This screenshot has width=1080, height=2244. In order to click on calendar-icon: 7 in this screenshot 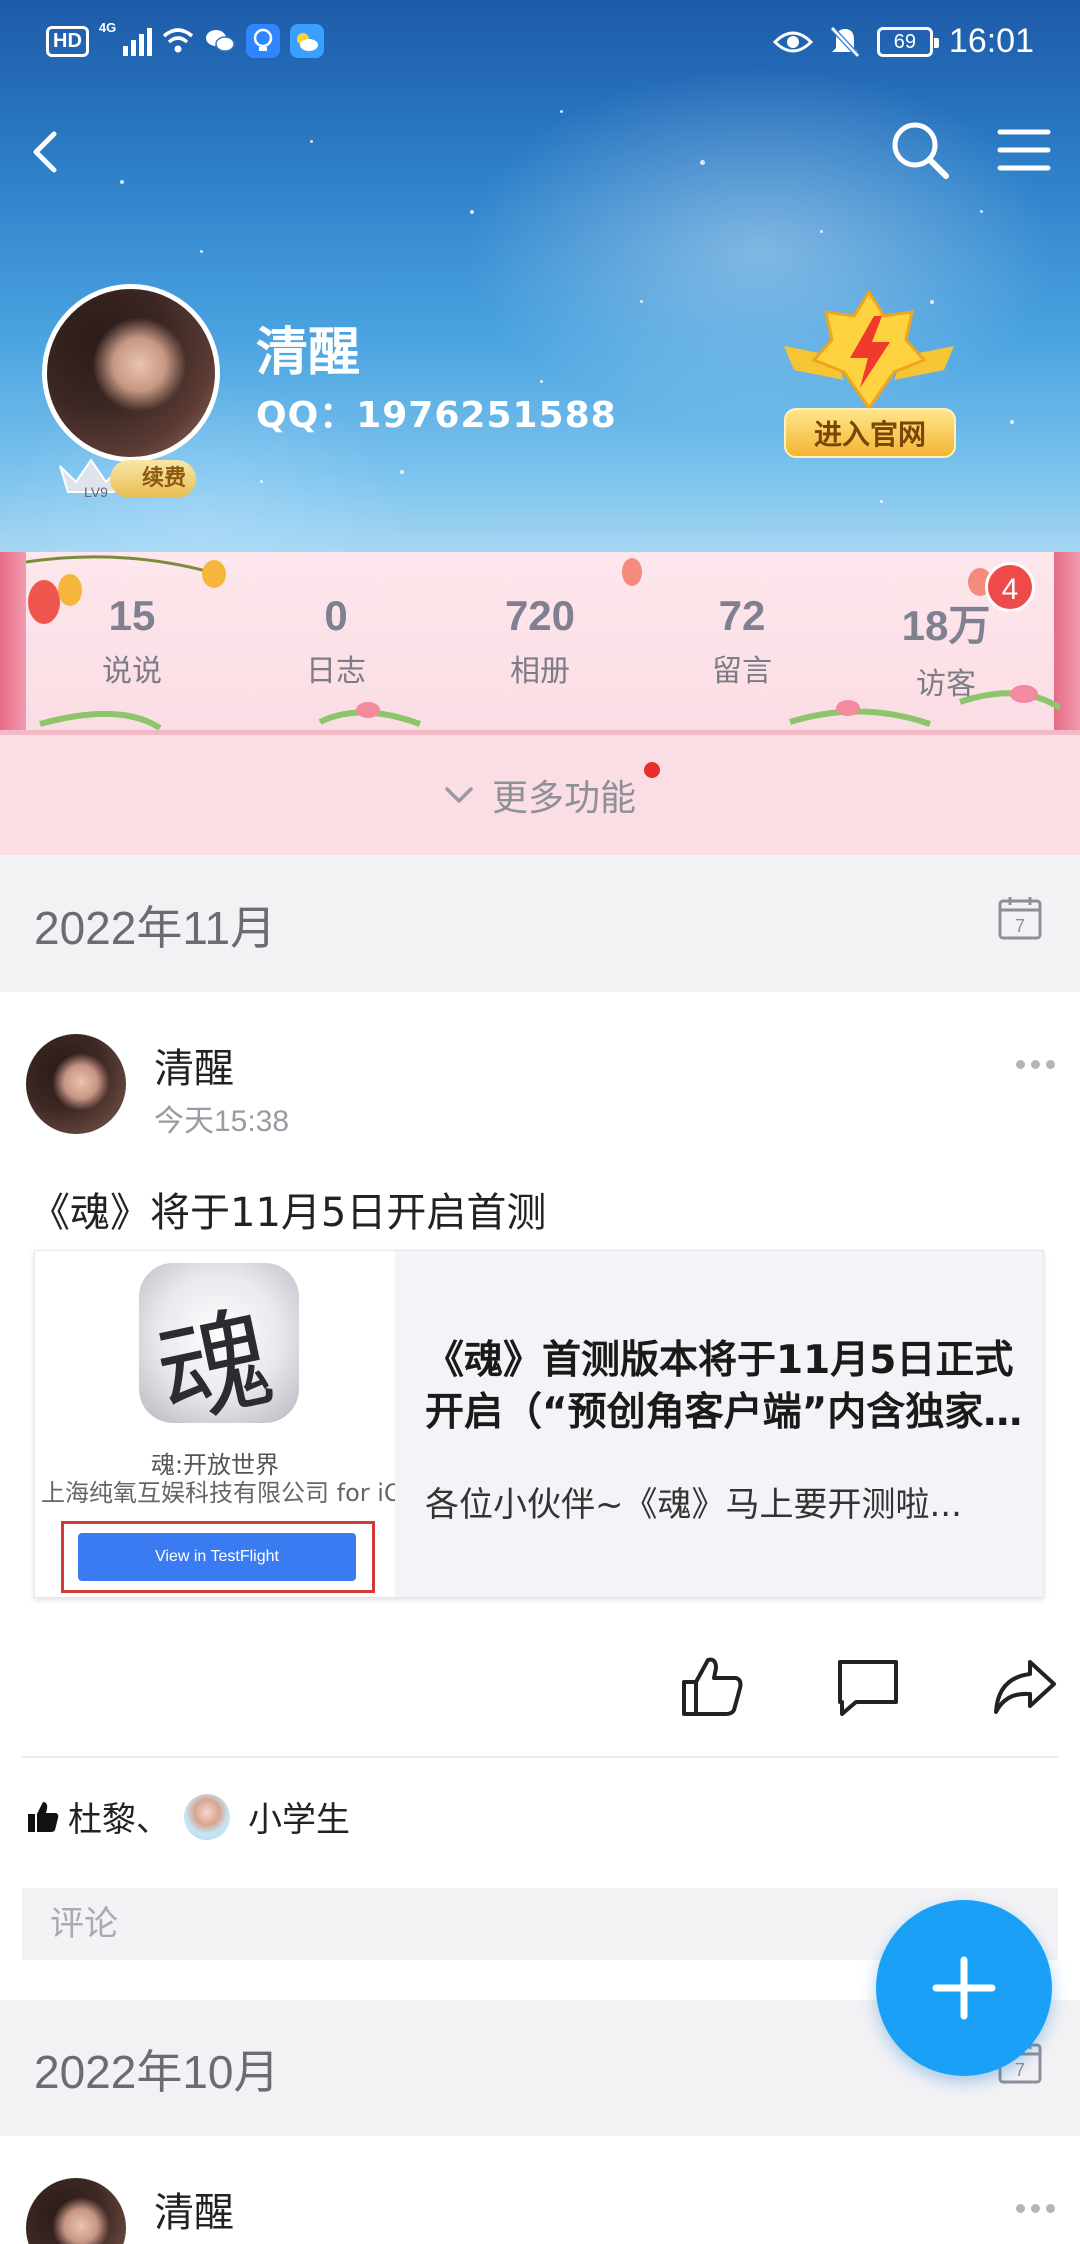, I will do `click(1020, 918)`.